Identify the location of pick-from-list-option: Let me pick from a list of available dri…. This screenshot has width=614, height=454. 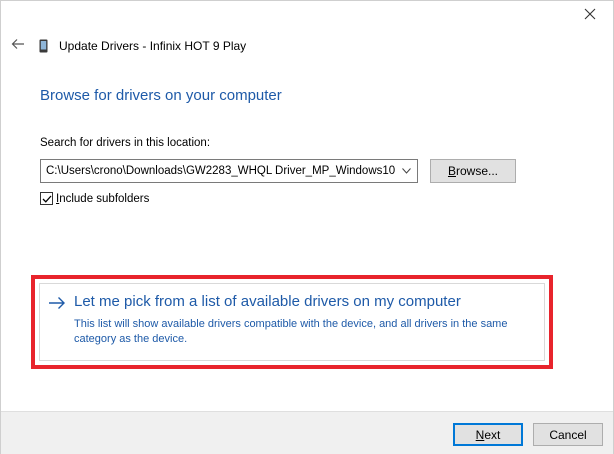
(292, 322).